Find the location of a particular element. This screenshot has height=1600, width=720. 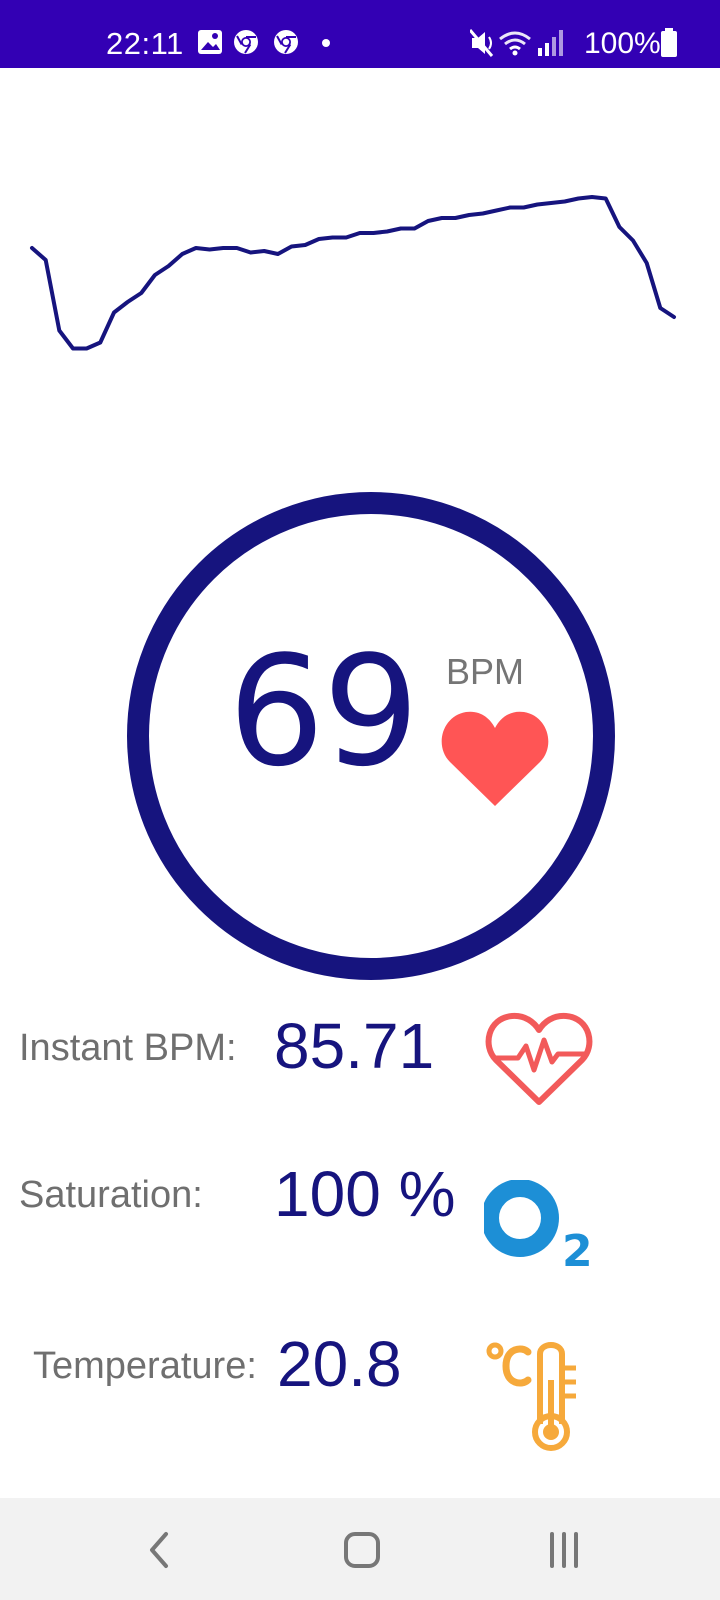

pulse-waveform-line is located at coordinates (353, 273).